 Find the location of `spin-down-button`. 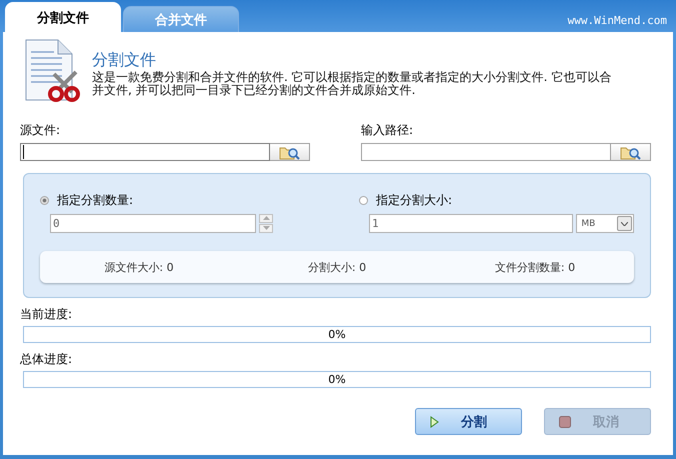

spin-down-button is located at coordinates (266, 228).